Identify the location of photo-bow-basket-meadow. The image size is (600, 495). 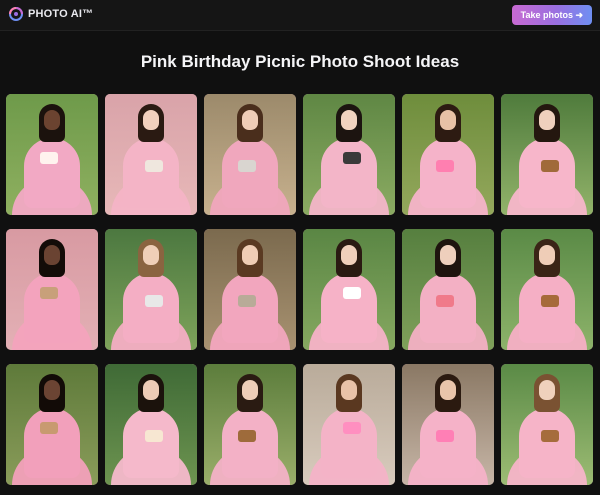
(547, 154).